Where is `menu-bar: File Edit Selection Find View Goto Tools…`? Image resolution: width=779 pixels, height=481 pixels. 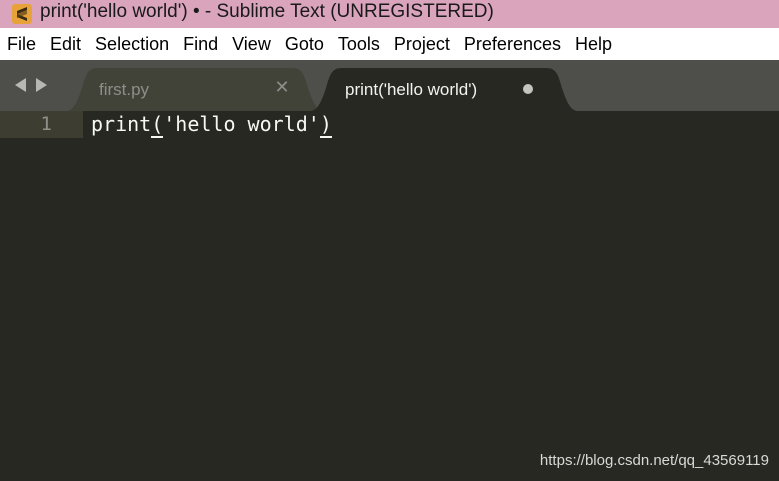
menu-bar: File Edit Selection Find View Goto Tools… is located at coordinates (389, 44).